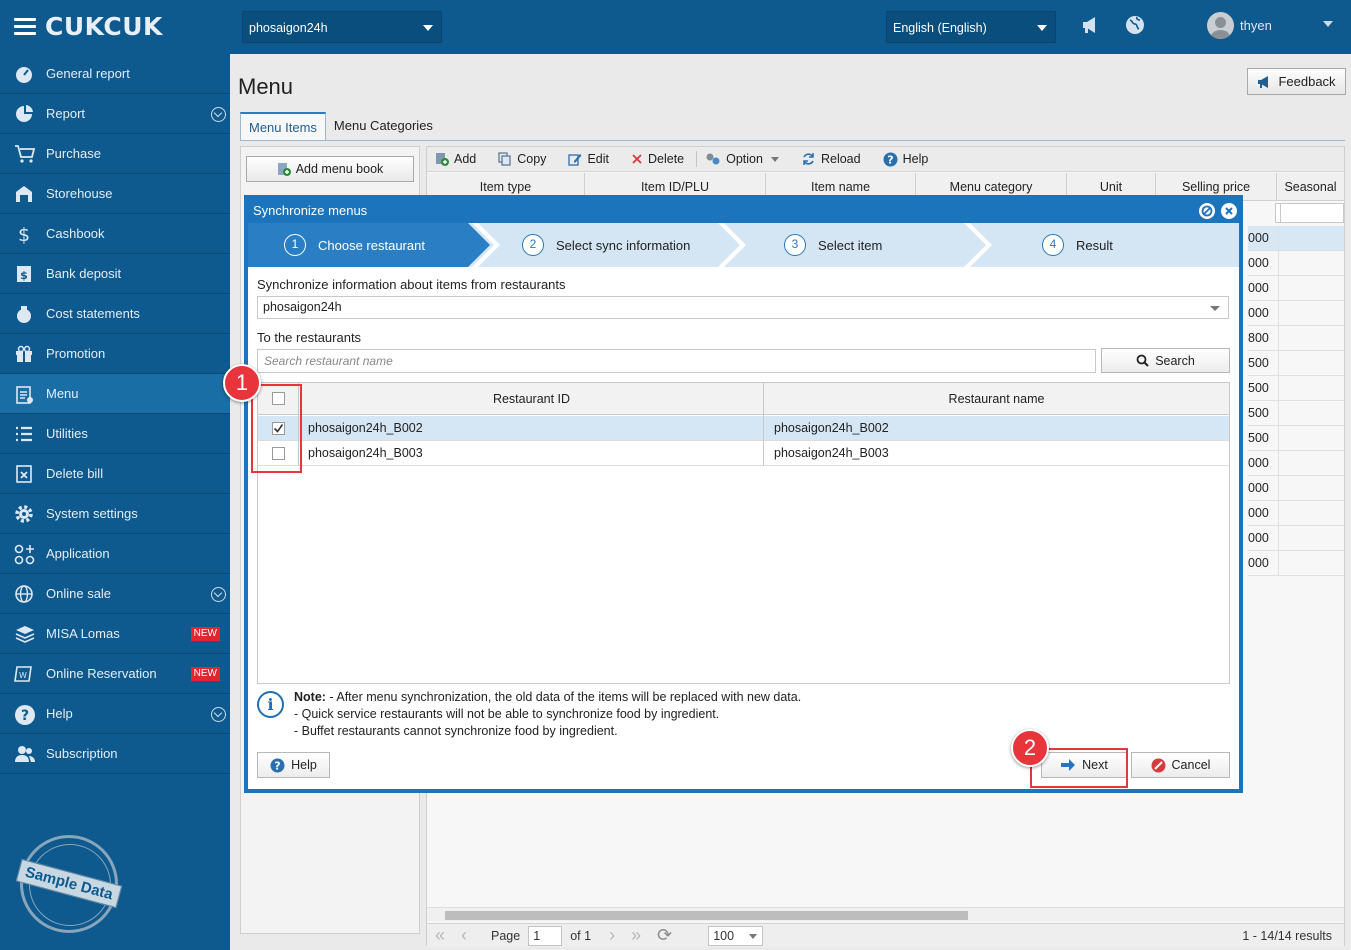 This screenshot has height=950, width=1351. Describe the element at coordinates (115, 754) in the screenshot. I see `sidebar-item-subscription: Subscription` at that location.